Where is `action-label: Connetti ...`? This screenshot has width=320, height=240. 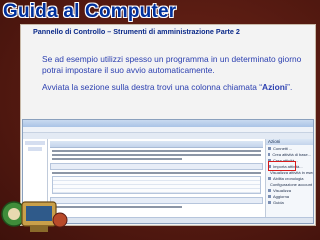 action-label: Connetti ... is located at coordinates (283, 148).